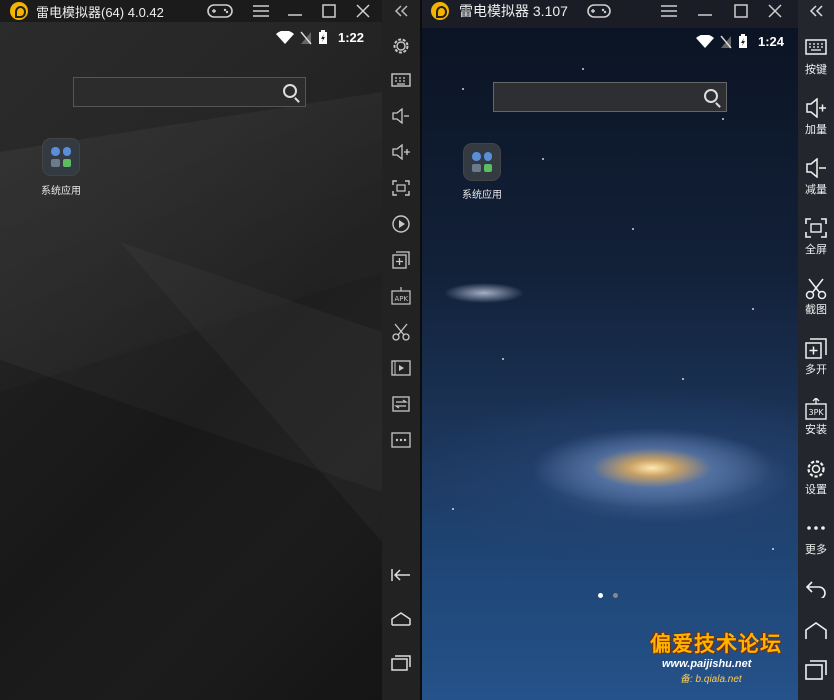 This screenshot has height=700, width=834. Describe the element at coordinates (716, 644) in the screenshot. I see `watermark-title: 偏爱技术论坛` at that location.